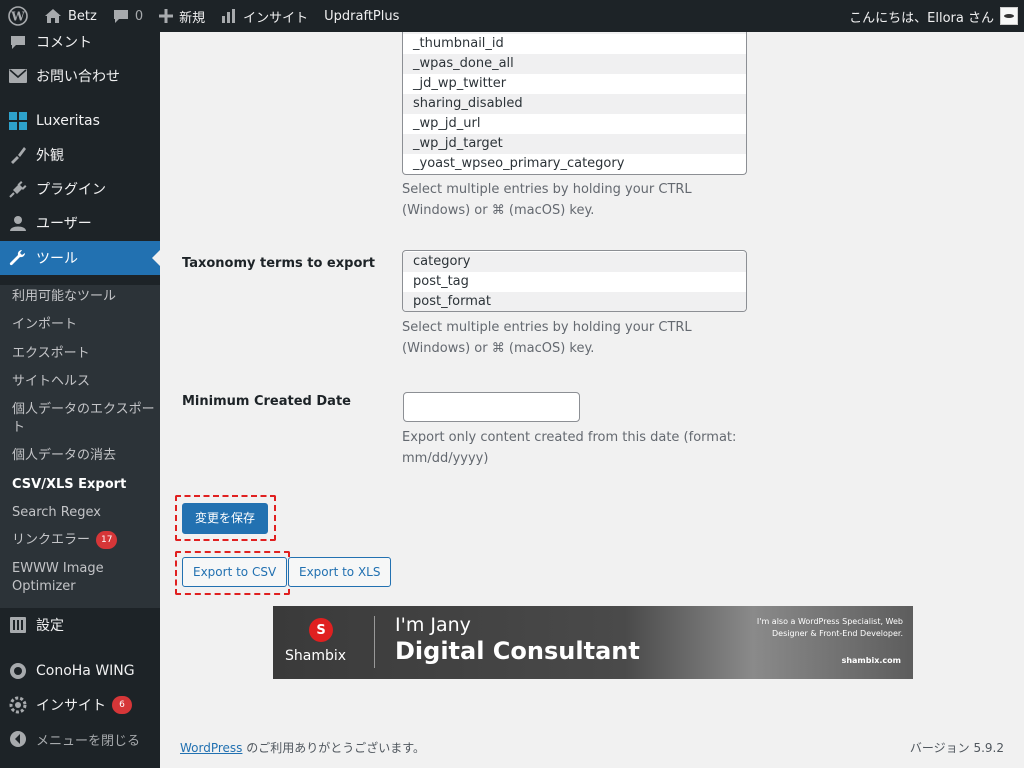  I want to click on submenu-site-health: サイトヘルス, so click(84, 382).